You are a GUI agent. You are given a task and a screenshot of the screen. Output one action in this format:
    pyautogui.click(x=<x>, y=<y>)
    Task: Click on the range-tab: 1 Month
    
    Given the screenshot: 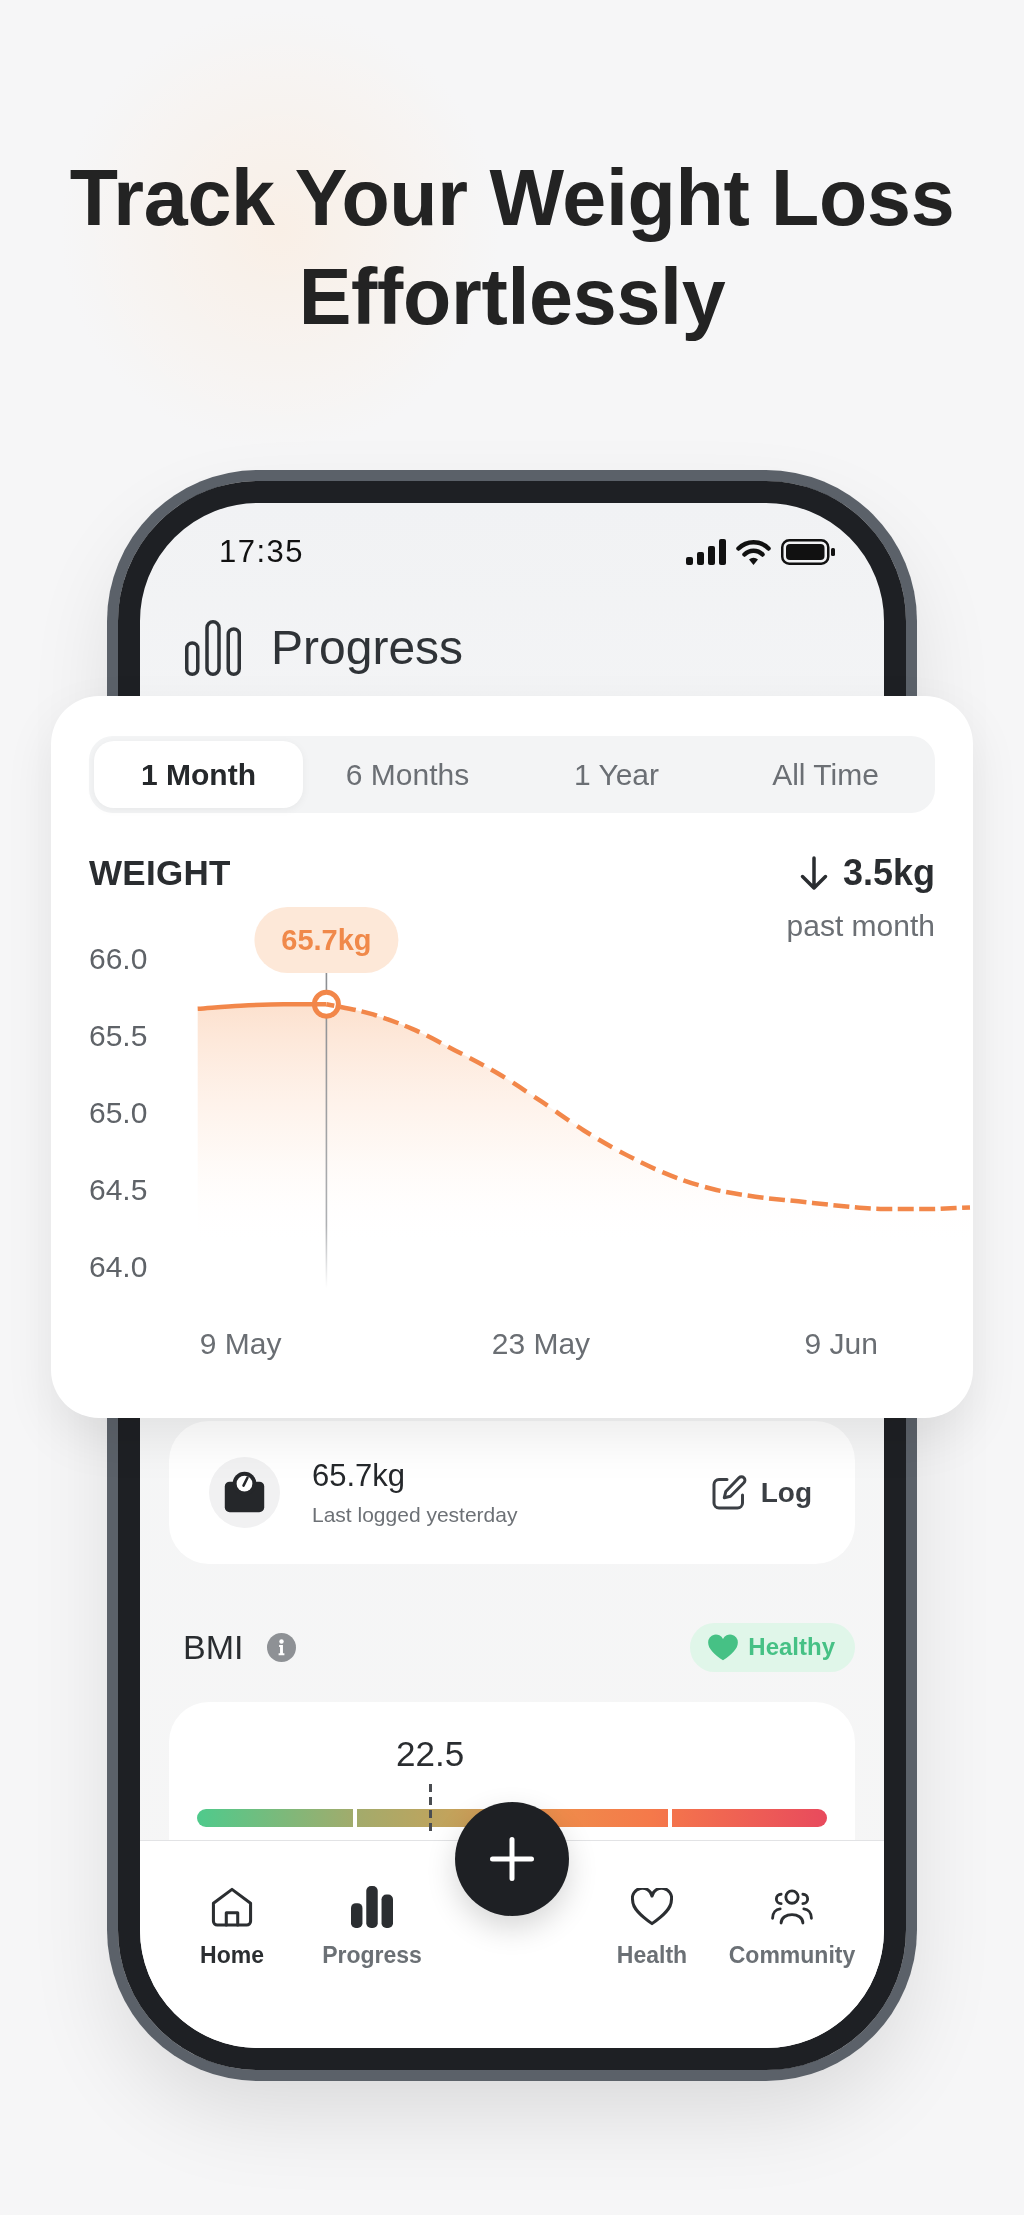 What is the action you would take?
    pyautogui.click(x=198, y=774)
    